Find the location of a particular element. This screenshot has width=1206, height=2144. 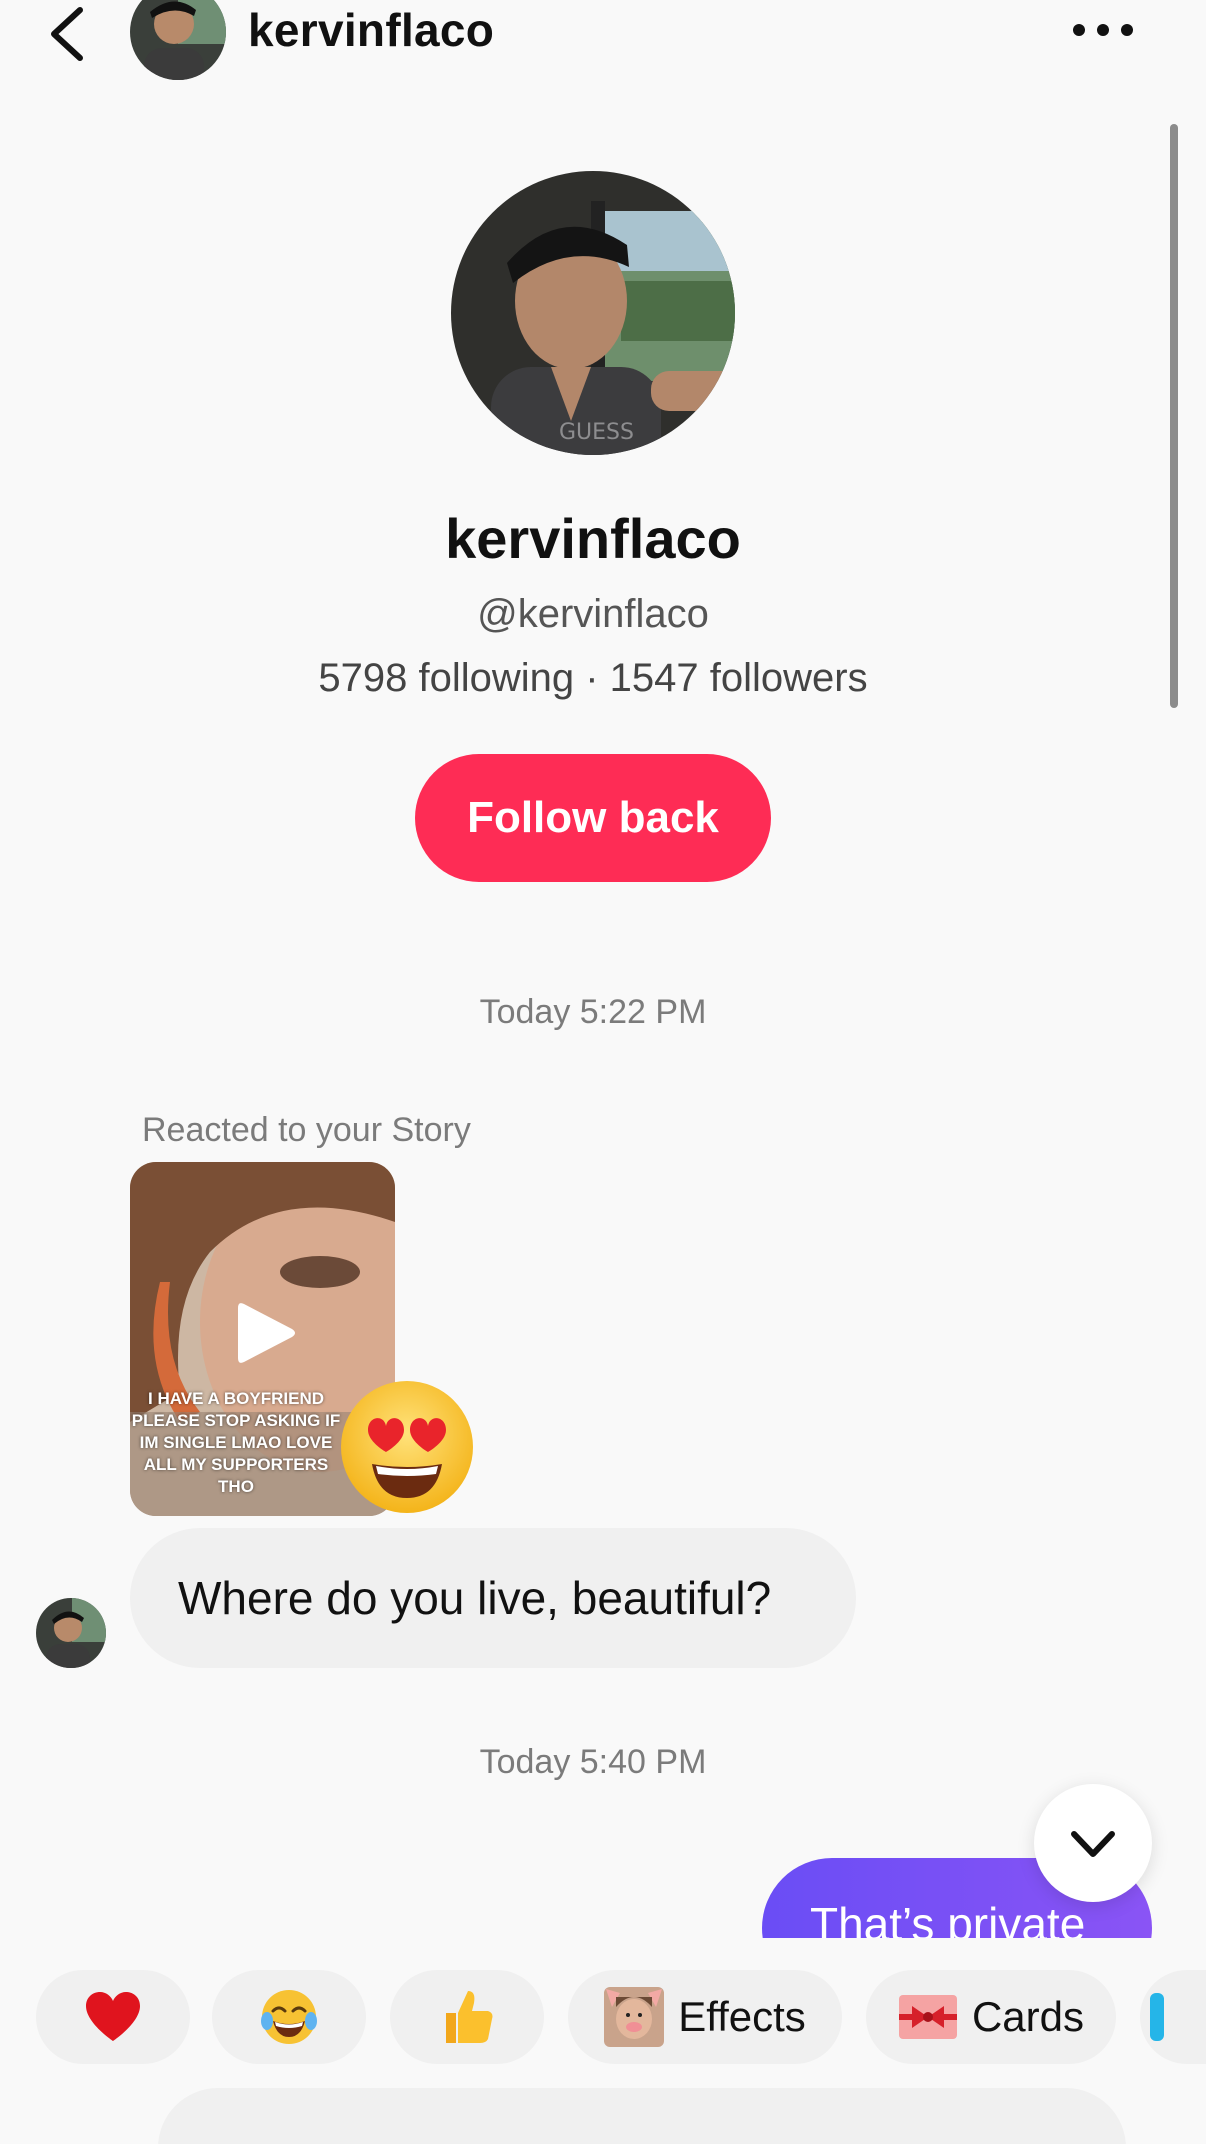

more-options-button is located at coordinates (1103, 29).